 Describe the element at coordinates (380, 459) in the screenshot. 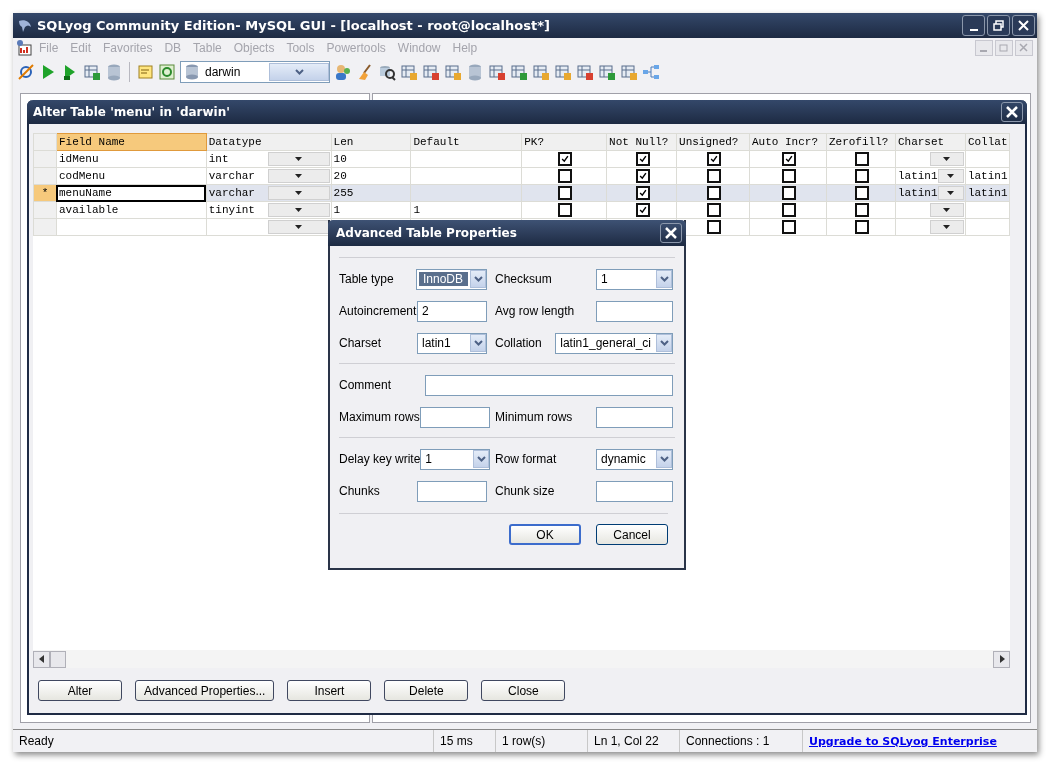

I see `field-label: Delay key write` at that location.